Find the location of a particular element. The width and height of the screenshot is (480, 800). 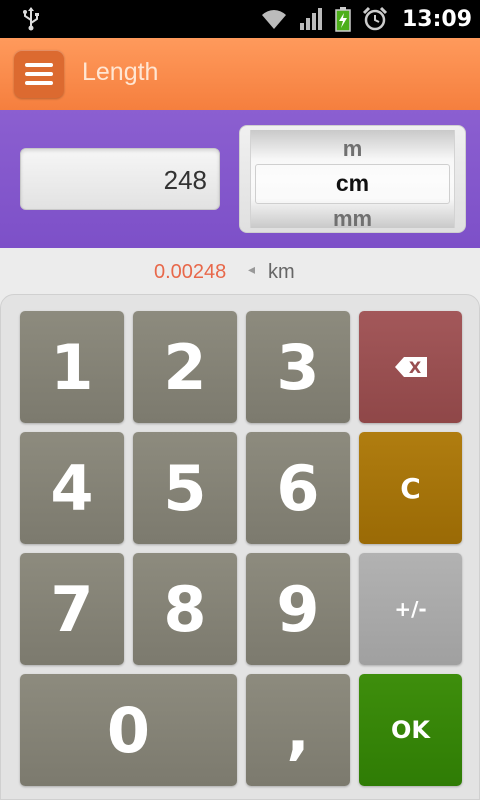

alarm-icon is located at coordinates (375, 18).